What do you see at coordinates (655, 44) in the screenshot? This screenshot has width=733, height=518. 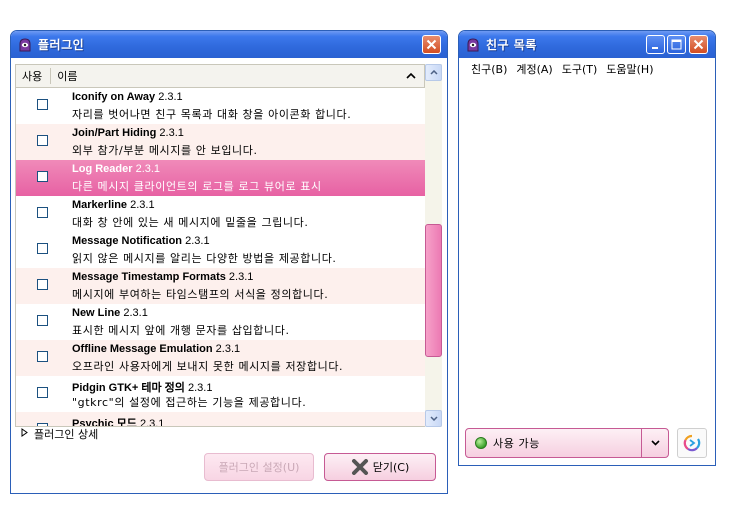 I see `minimize-button` at bounding box center [655, 44].